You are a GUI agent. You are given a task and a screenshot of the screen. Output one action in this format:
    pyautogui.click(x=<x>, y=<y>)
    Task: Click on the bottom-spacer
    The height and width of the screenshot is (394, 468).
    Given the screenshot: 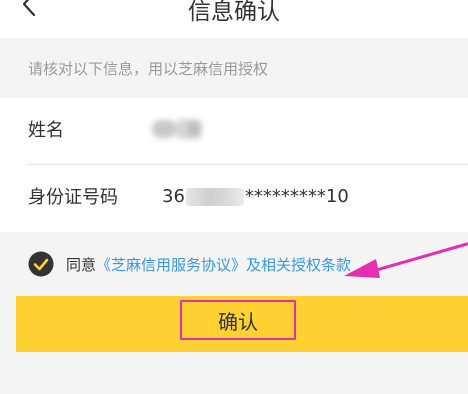 What is the action you would take?
    pyautogui.click(x=234, y=373)
    